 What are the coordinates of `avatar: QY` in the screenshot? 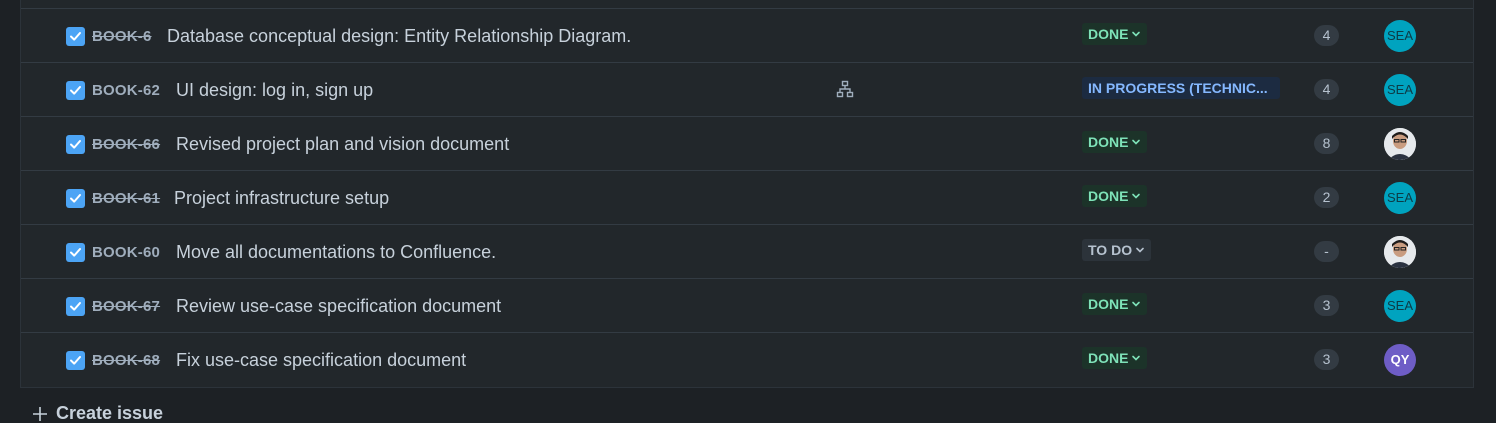 It's located at (1400, 360).